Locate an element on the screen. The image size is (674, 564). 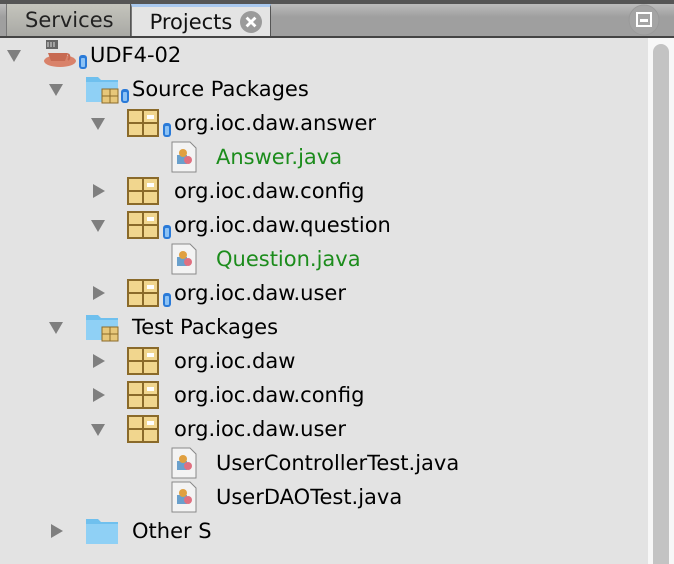
tree-item-label: Other S is located at coordinates (172, 531).